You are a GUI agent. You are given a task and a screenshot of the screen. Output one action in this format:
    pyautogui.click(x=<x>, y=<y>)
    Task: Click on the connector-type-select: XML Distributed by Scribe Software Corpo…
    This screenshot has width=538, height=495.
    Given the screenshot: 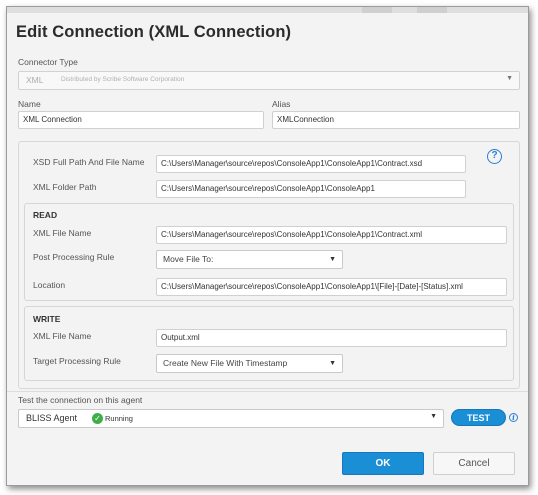 What is the action you would take?
    pyautogui.click(x=269, y=80)
    